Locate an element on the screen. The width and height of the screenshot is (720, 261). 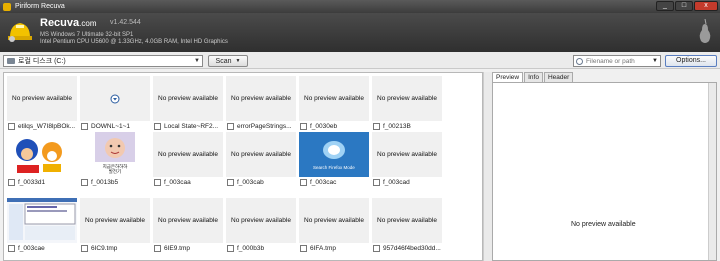
file-caption: 6IC9.tmp is located at coordinates (115, 248).